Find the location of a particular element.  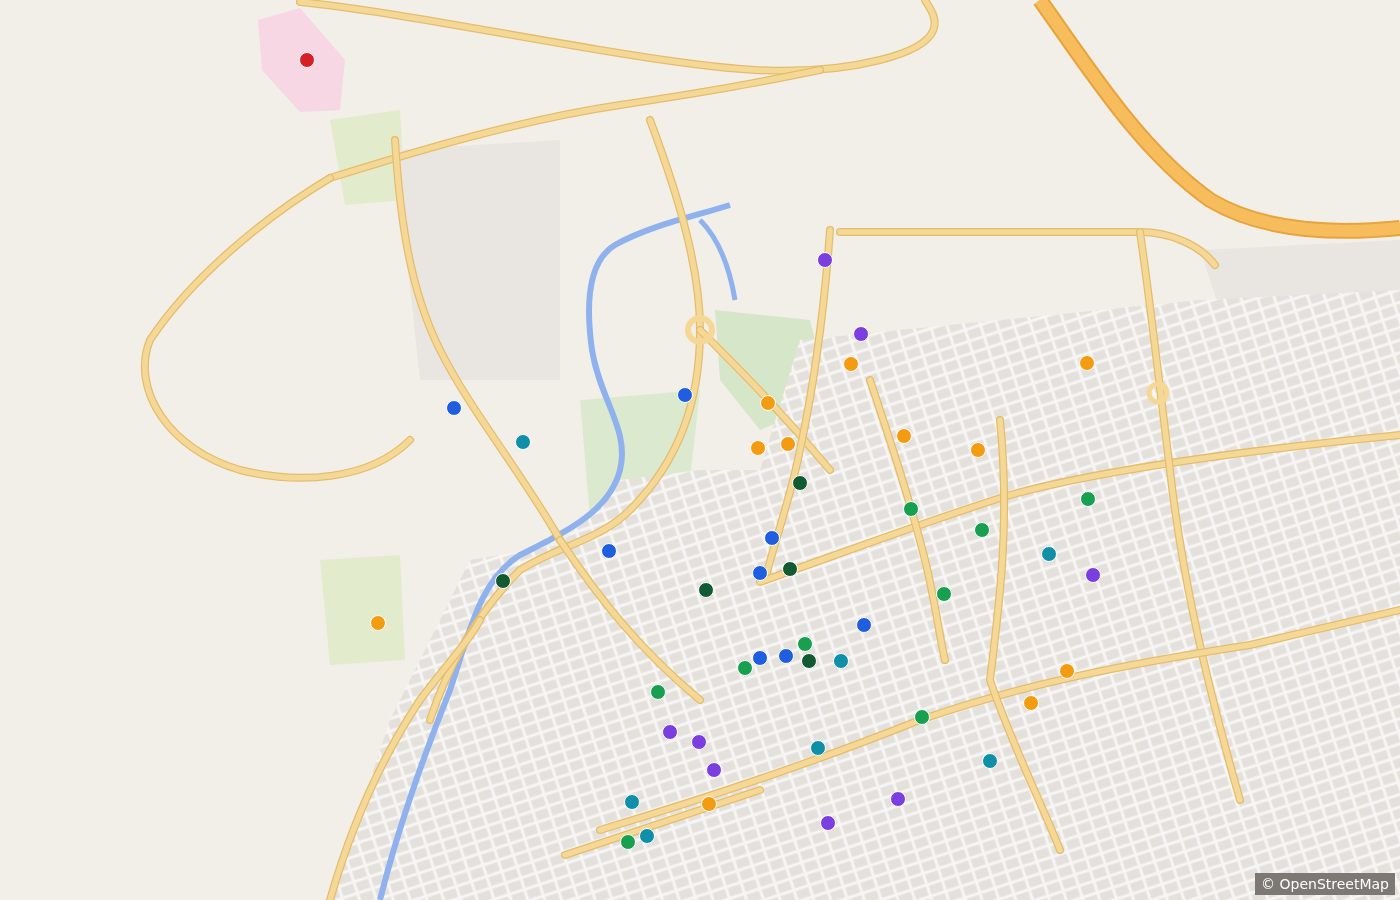

attribution-link: © OpenStreetMap is located at coordinates (1325, 884).